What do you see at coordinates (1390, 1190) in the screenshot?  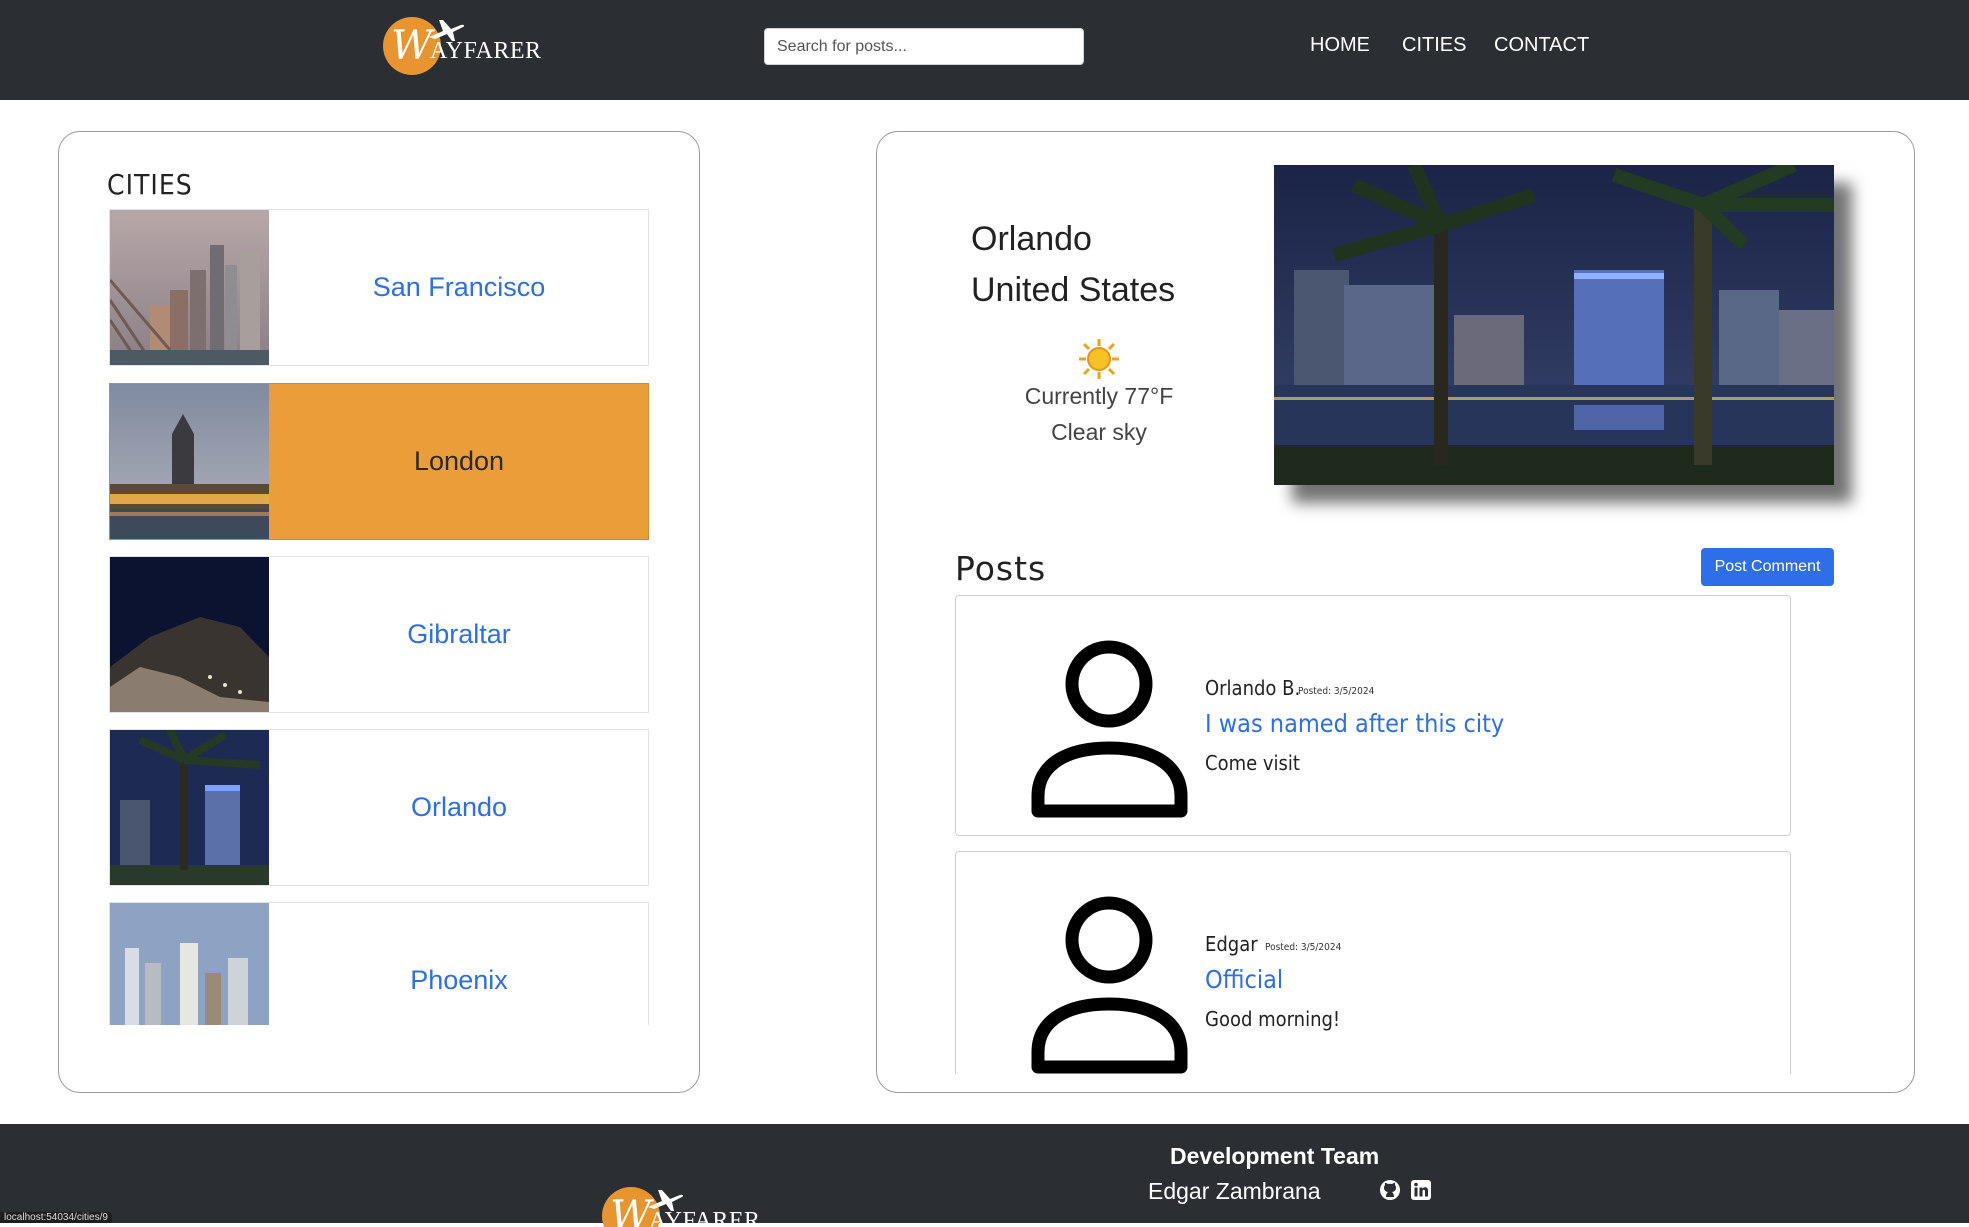 I see `github-icon` at bounding box center [1390, 1190].